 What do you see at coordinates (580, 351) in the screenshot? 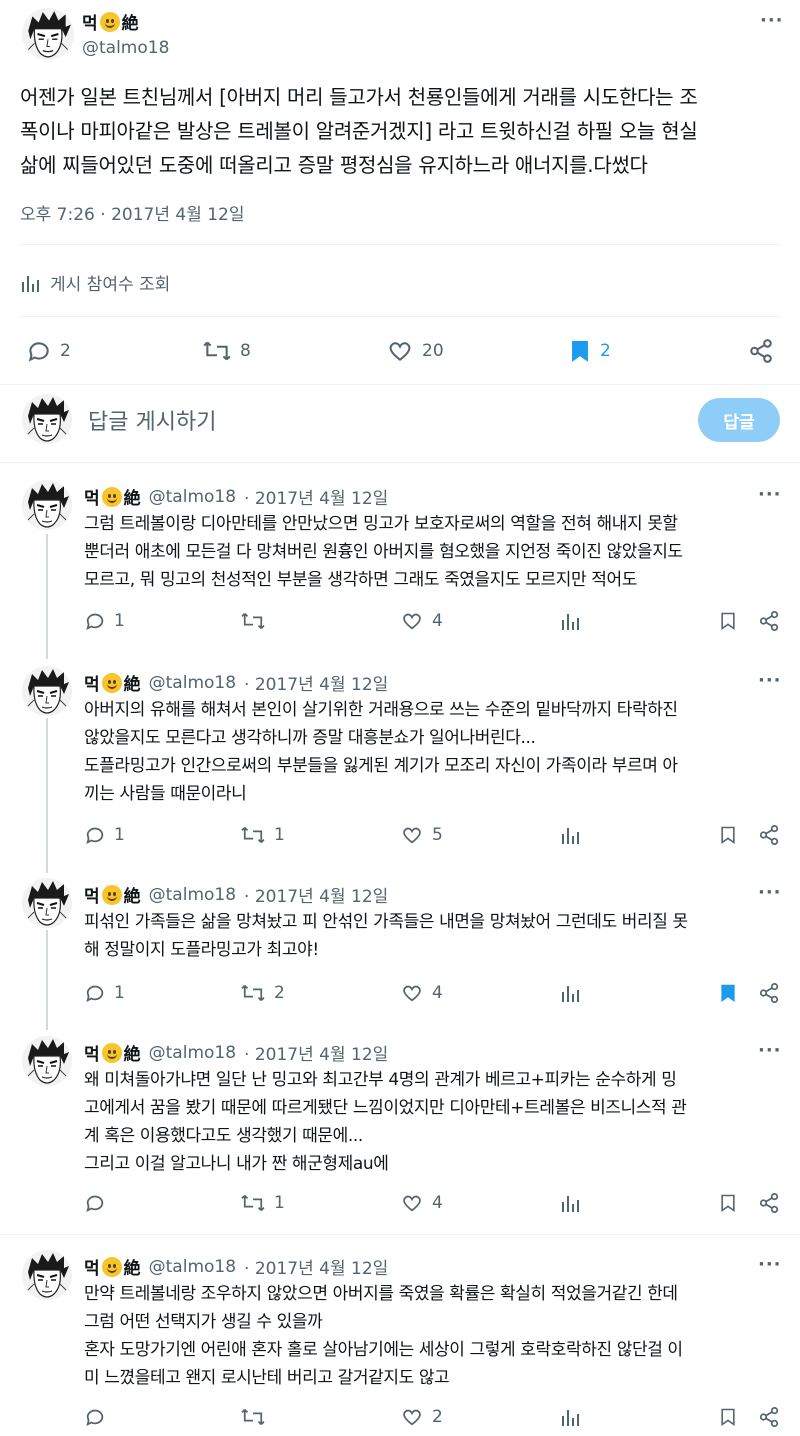
I see `bookmark-filled-icon` at bounding box center [580, 351].